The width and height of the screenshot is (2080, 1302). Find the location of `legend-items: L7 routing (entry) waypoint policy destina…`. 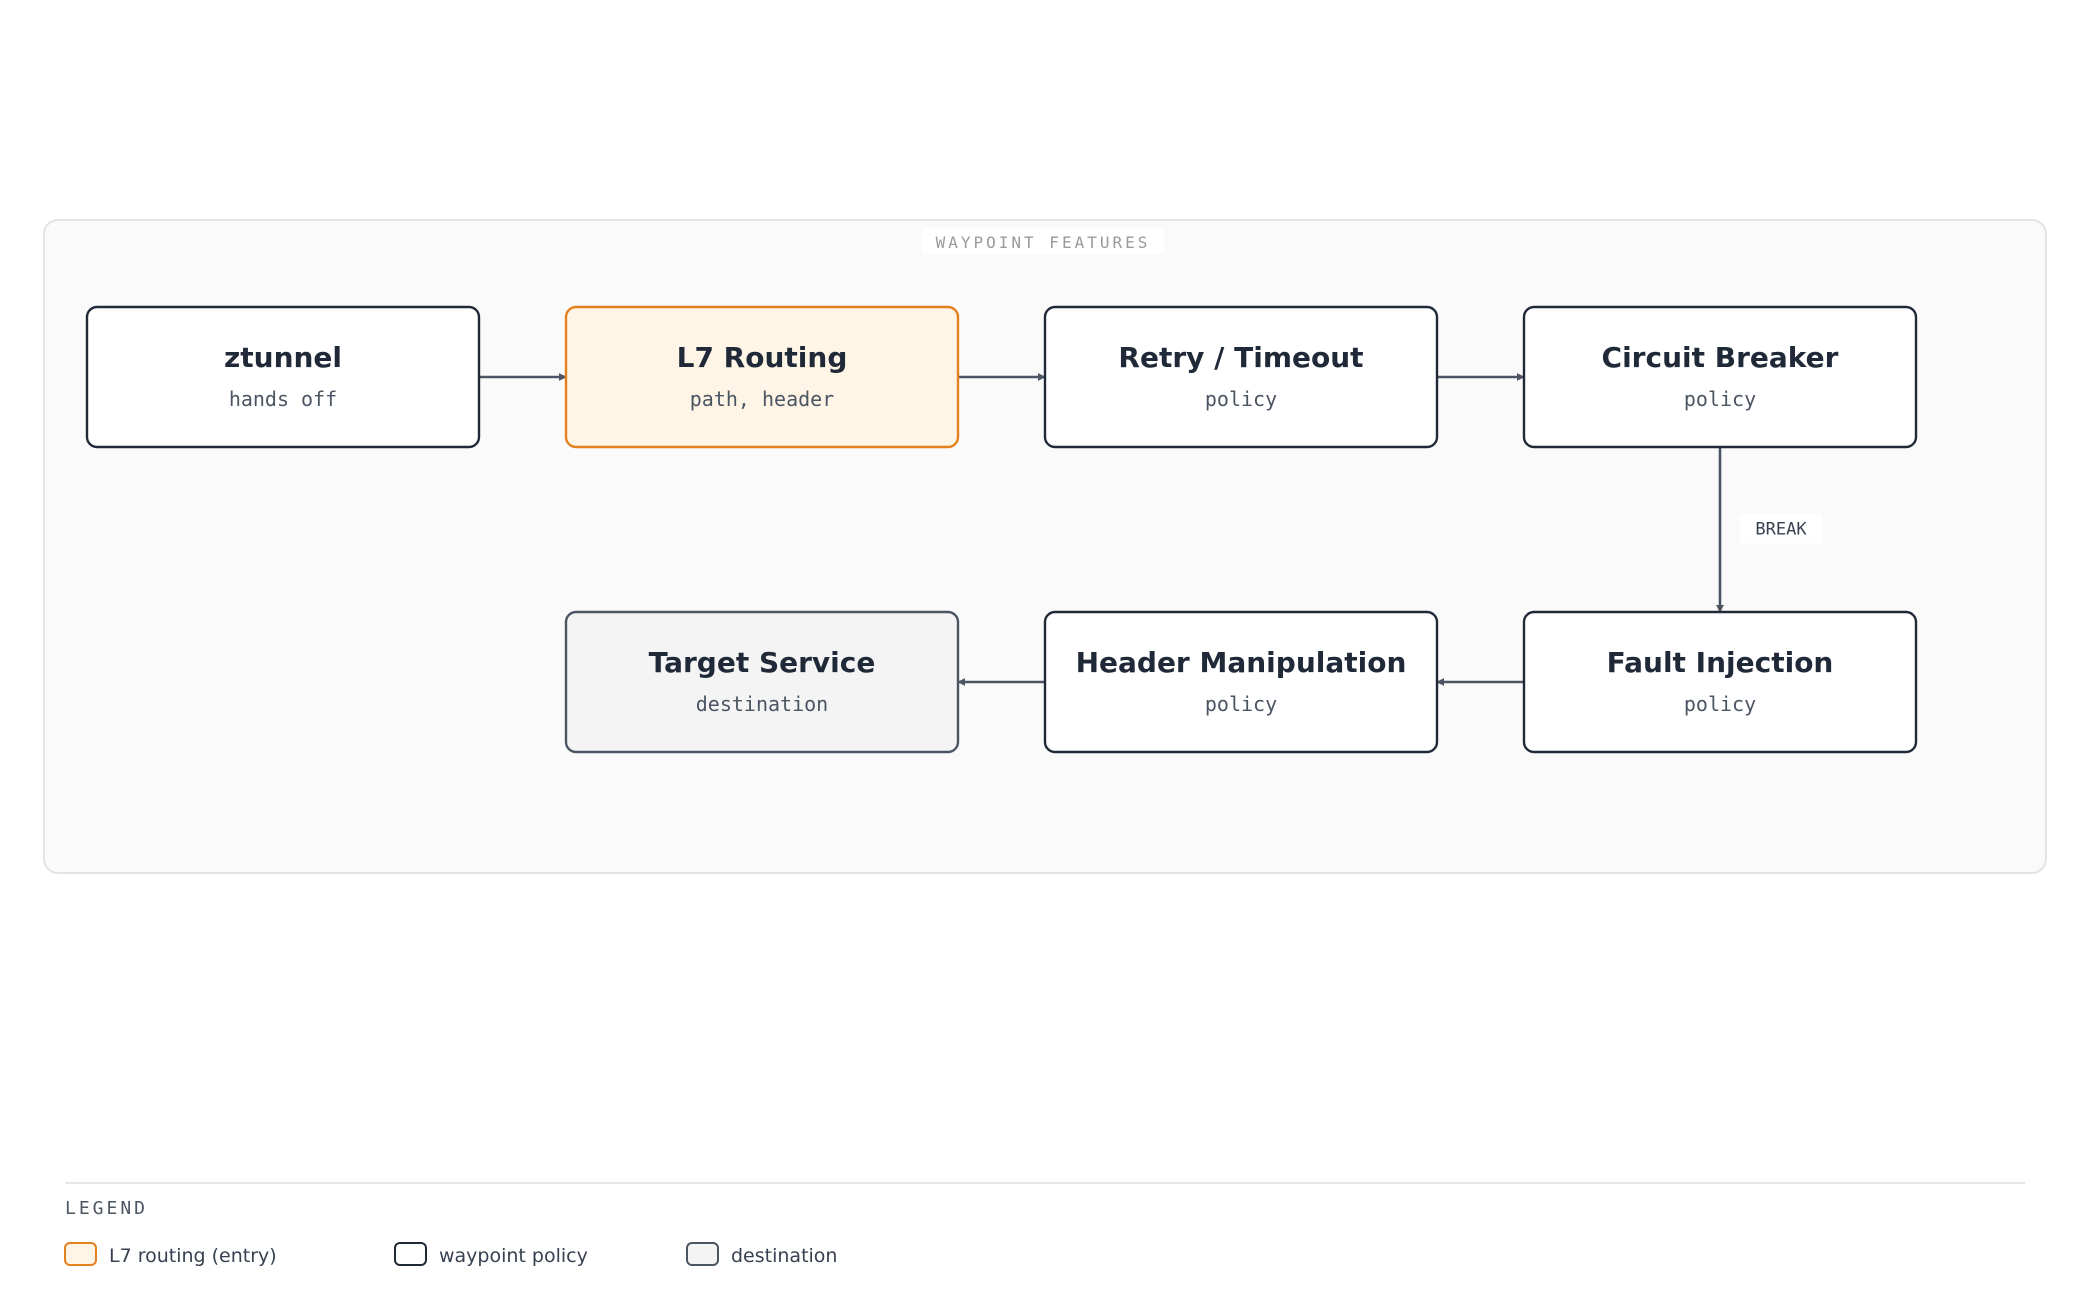

legend-items: L7 routing (entry) waypoint policy destina… is located at coordinates (450, 1254).